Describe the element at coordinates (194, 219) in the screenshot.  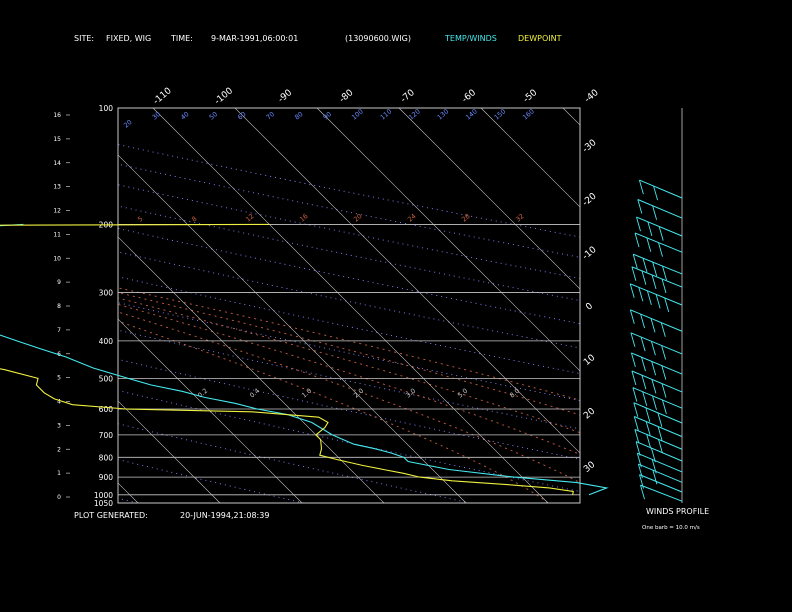
I see `theta-label: 8` at that location.